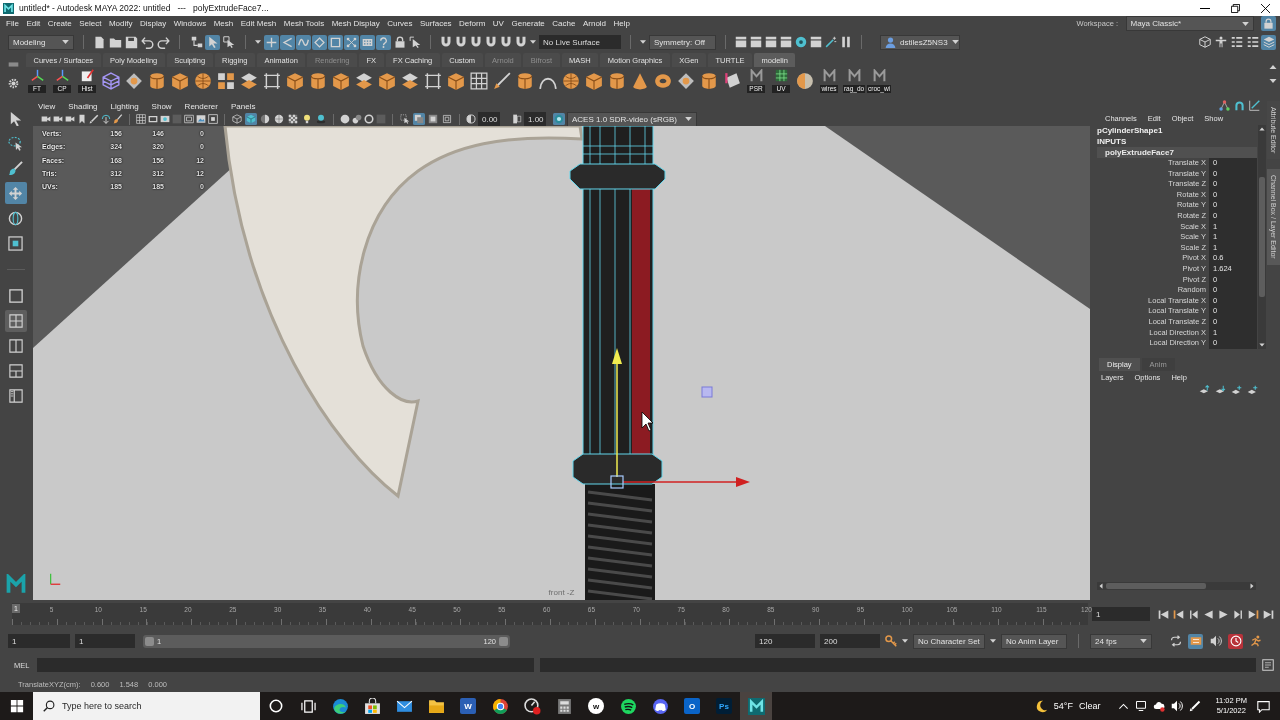 Image resolution: width=1280 pixels, height=720 pixels. What do you see at coordinates (433, 119) in the screenshot?
I see `x-ray-icon` at bounding box center [433, 119].